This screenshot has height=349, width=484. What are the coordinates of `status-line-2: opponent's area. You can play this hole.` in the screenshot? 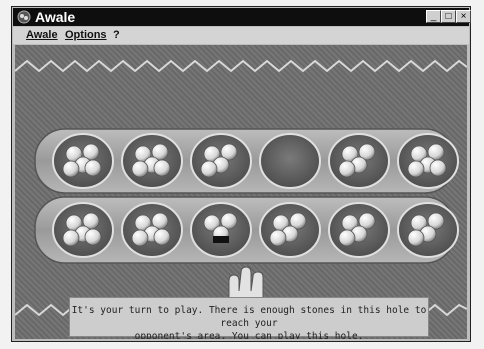 It's located at (249, 335).